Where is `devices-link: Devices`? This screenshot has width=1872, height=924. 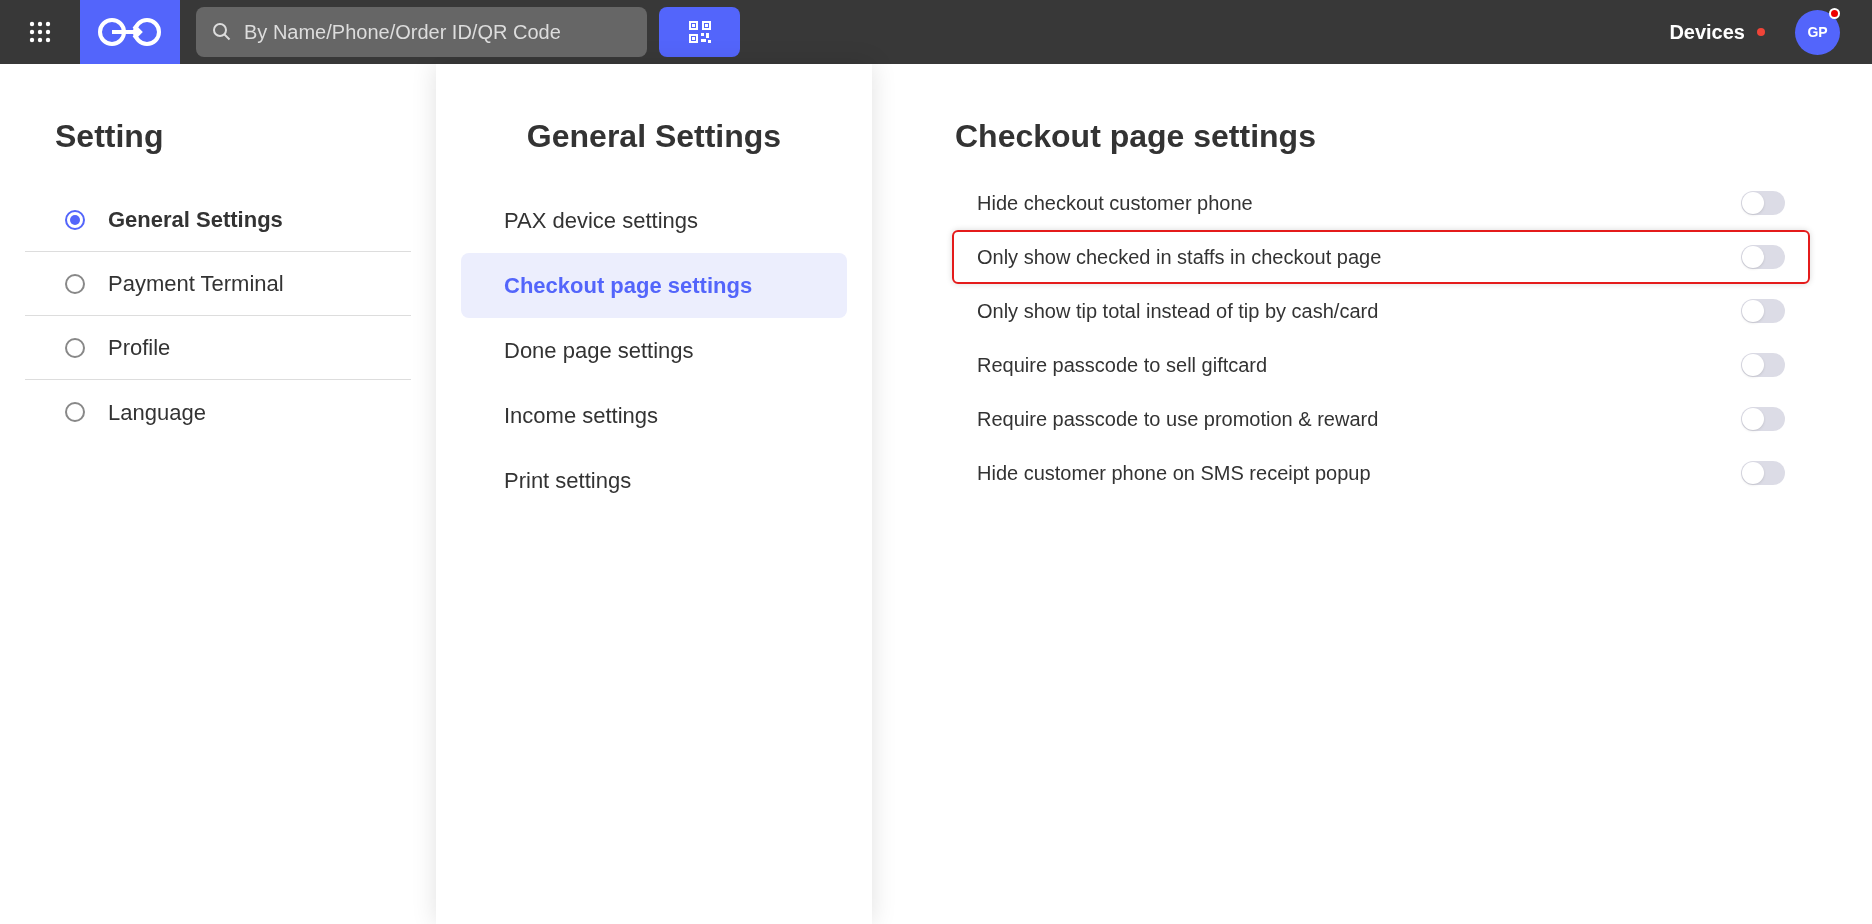 devices-link: Devices is located at coordinates (1707, 32).